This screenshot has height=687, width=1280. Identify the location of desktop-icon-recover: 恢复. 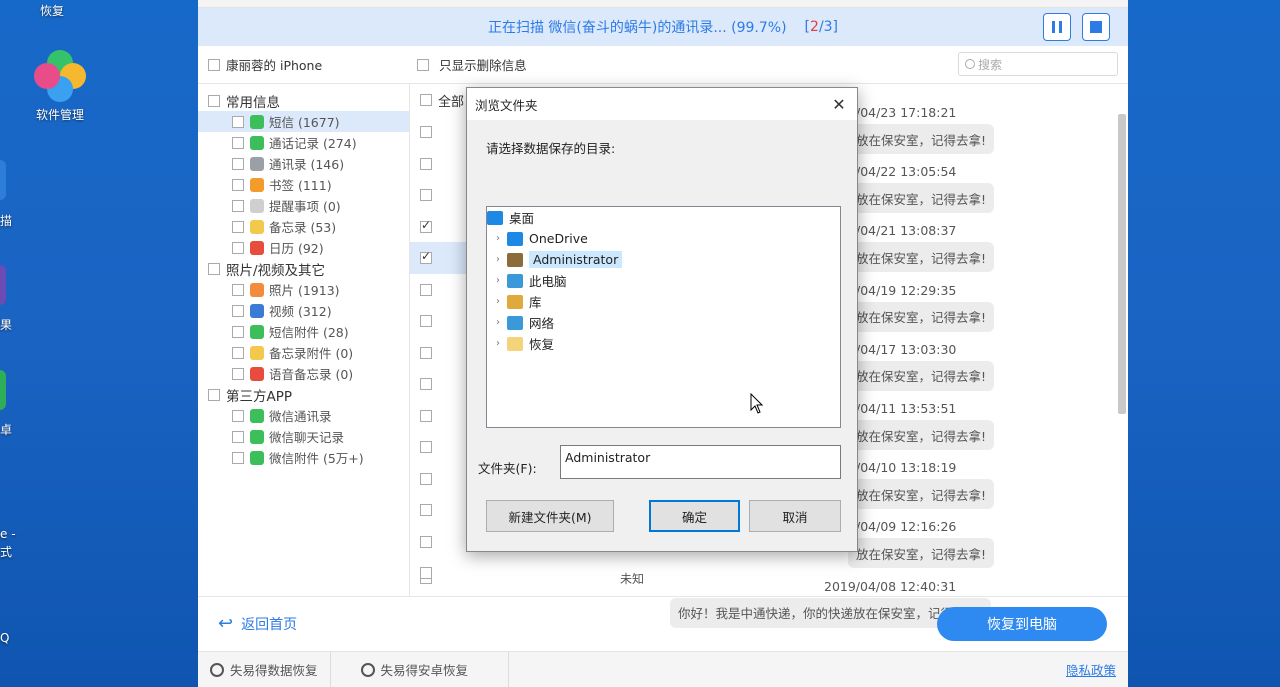
(52, 10).